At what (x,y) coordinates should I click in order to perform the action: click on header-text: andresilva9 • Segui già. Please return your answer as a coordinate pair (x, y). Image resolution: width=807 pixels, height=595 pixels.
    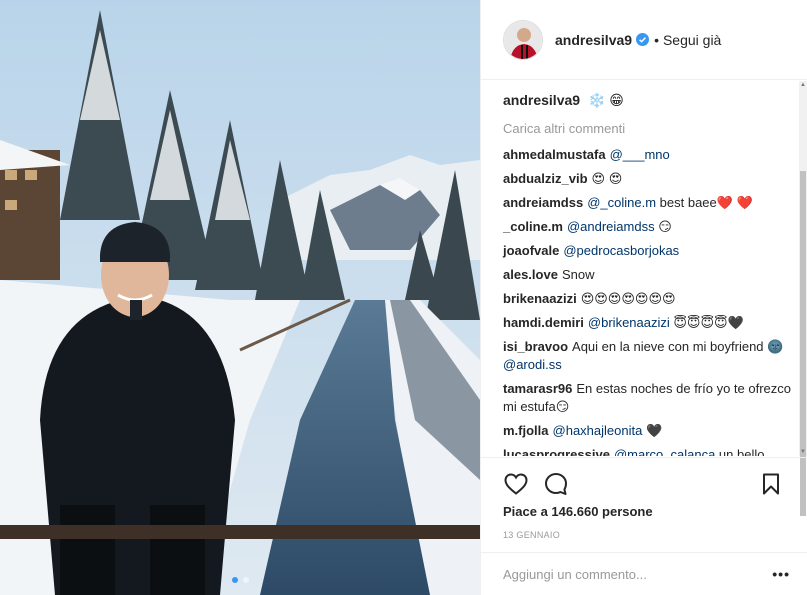
    Looking at the image, I should click on (638, 40).